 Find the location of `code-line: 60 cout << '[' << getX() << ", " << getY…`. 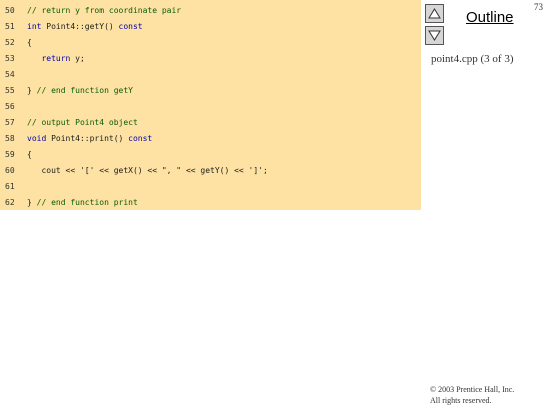

code-line: 60 cout << '[' << getX() << ", " << getY… is located at coordinates (136, 171).